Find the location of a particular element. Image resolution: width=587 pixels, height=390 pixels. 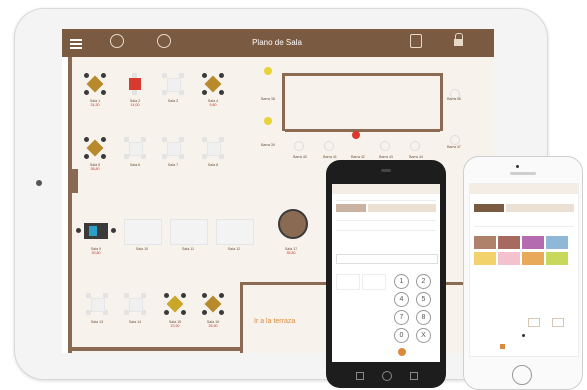

amount-input is located at coordinates (387, 259).